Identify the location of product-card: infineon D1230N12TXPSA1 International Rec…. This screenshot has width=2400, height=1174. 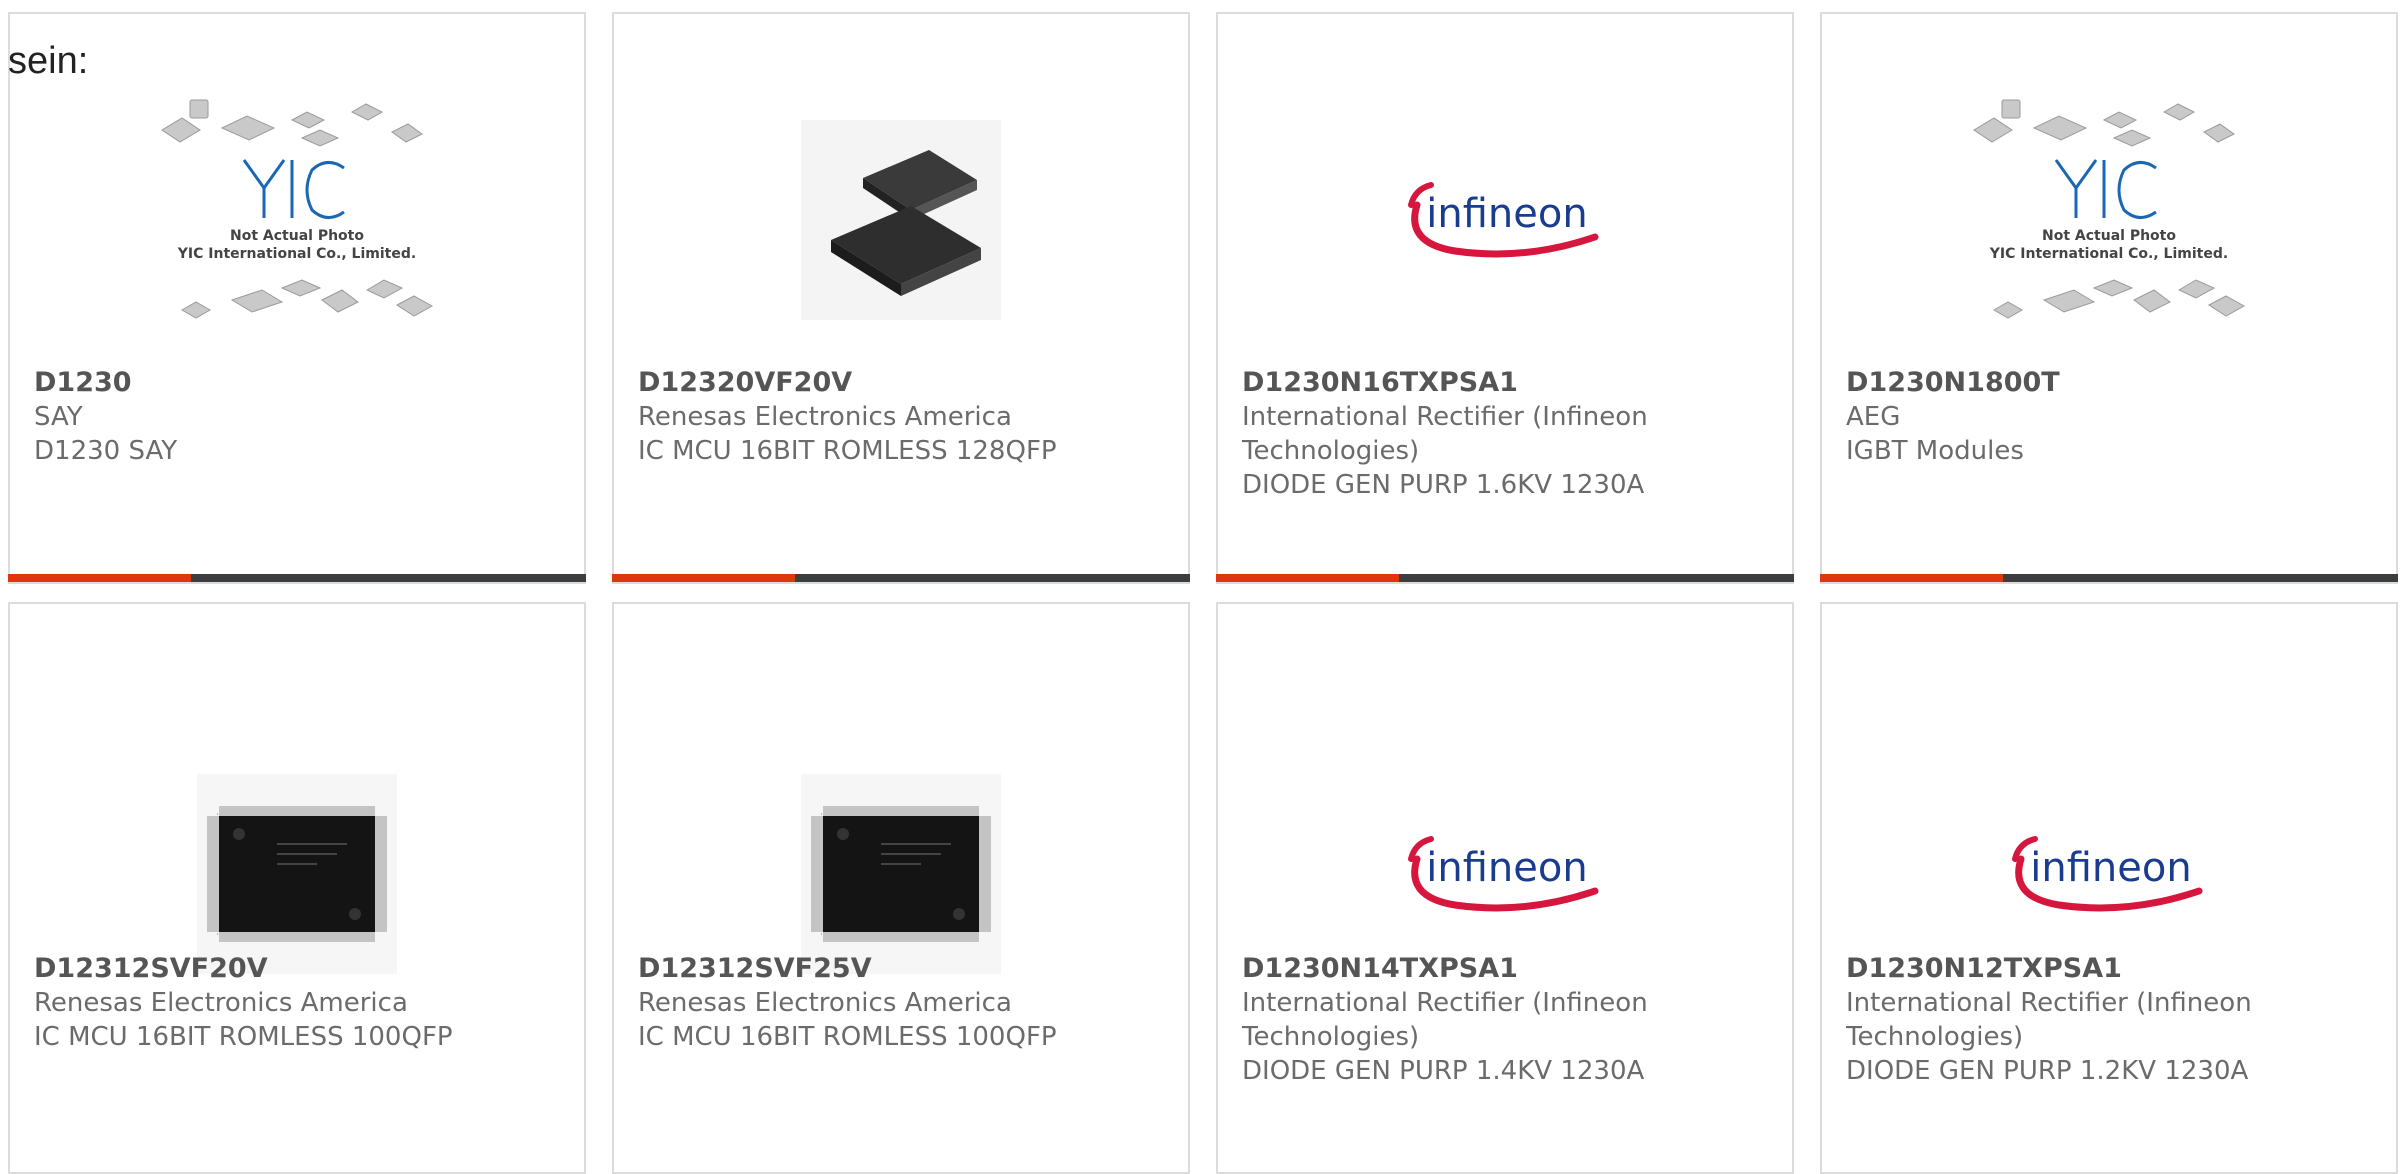
(2109, 888).